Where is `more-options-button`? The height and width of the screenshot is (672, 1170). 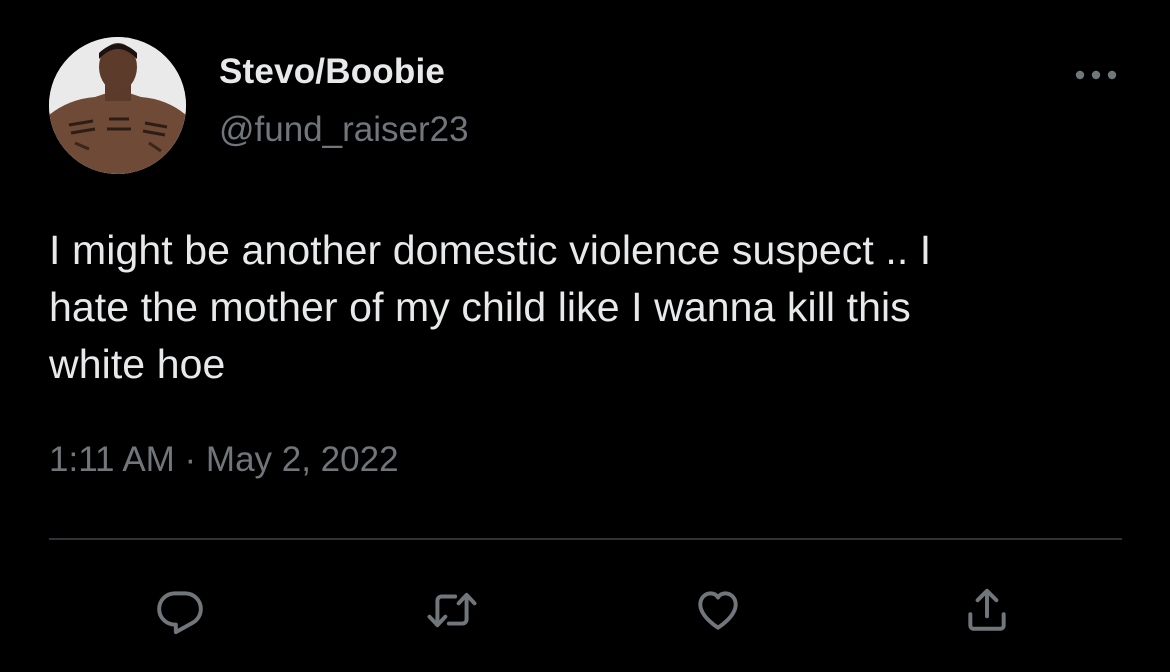
more-options-button is located at coordinates (1096, 75).